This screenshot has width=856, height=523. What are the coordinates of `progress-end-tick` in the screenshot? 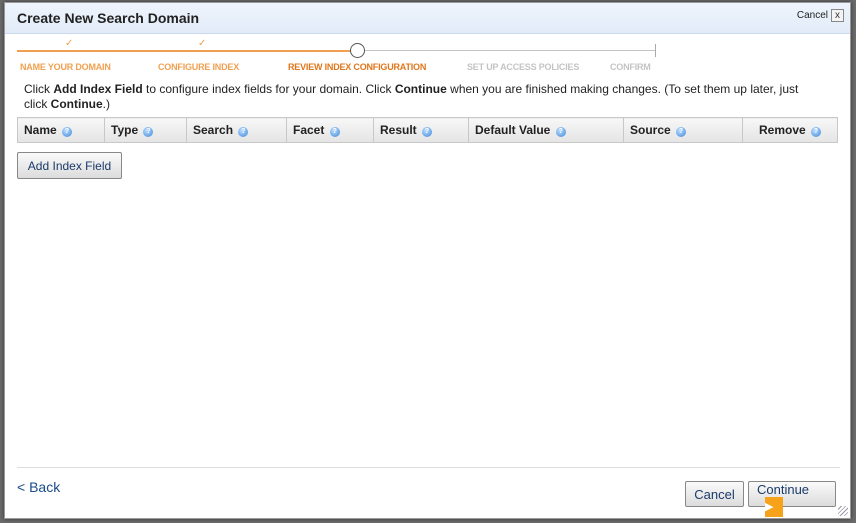 It's located at (655, 50).